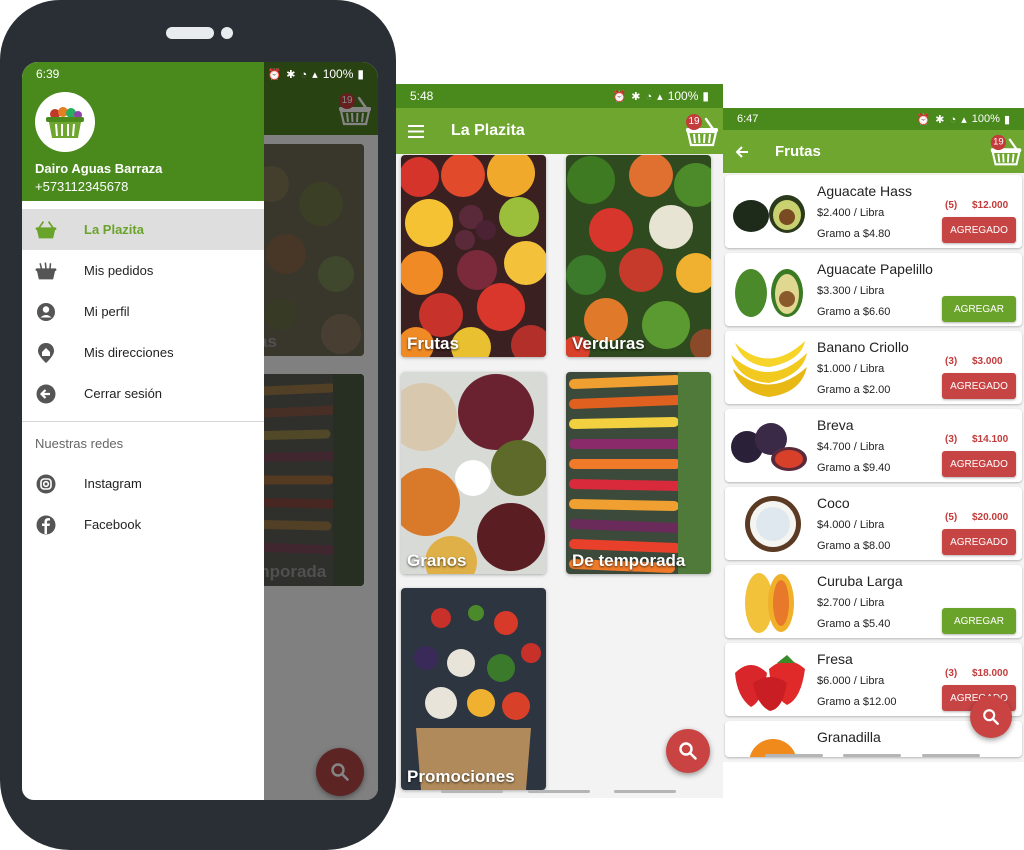 The height and width of the screenshot is (850, 1024). What do you see at coordinates (860, 581) in the screenshot?
I see `product-name: Curuba Larga` at bounding box center [860, 581].